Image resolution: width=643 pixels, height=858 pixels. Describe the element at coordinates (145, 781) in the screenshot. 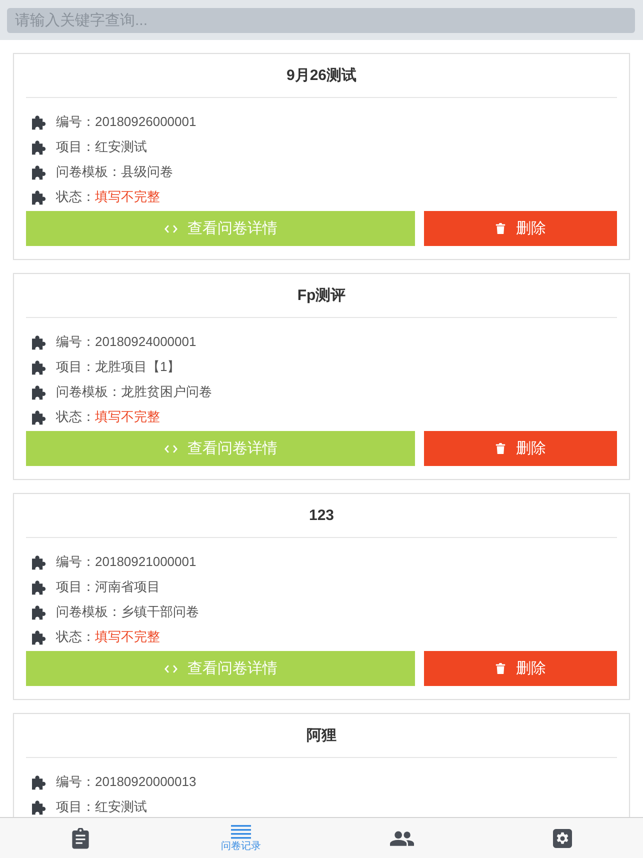

I see `field-value: 20180920000013` at that location.